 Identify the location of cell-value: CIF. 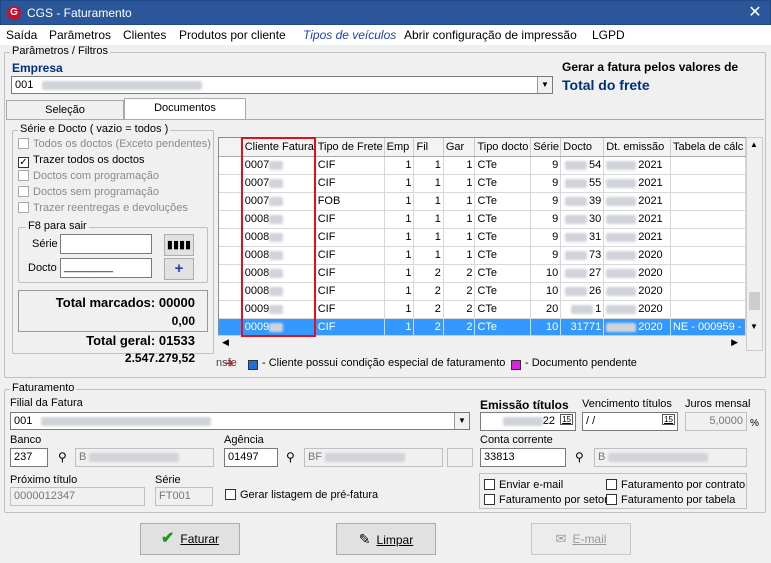
(326, 273).